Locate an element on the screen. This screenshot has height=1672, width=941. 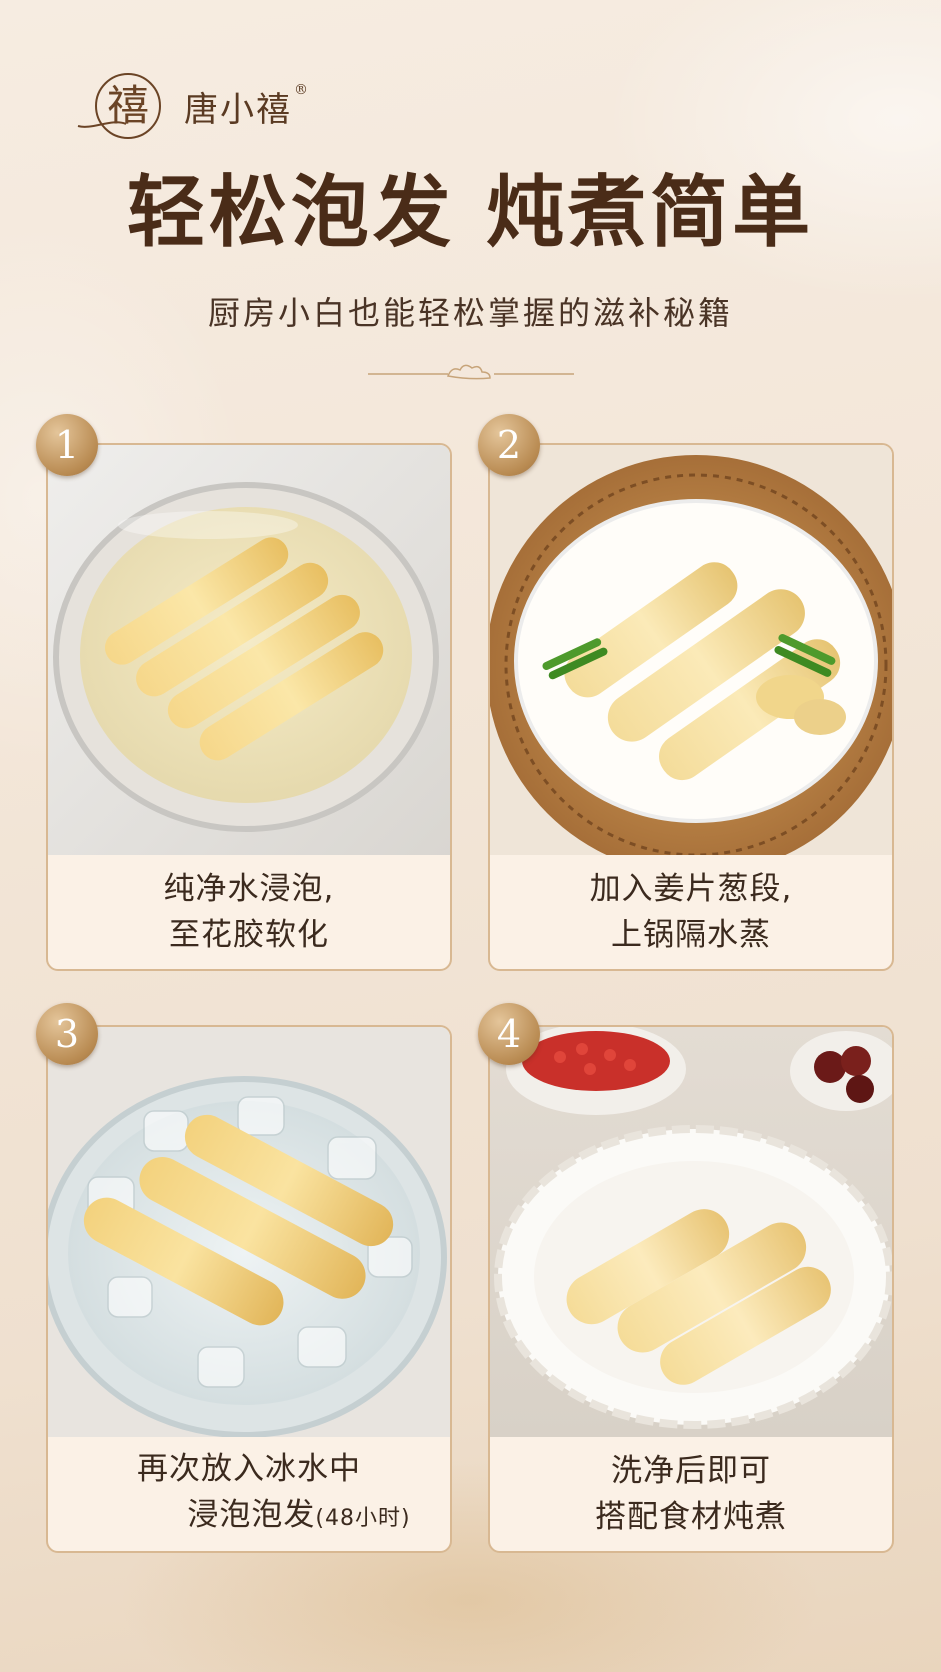
steamer-illustration is located at coordinates (691, 650).